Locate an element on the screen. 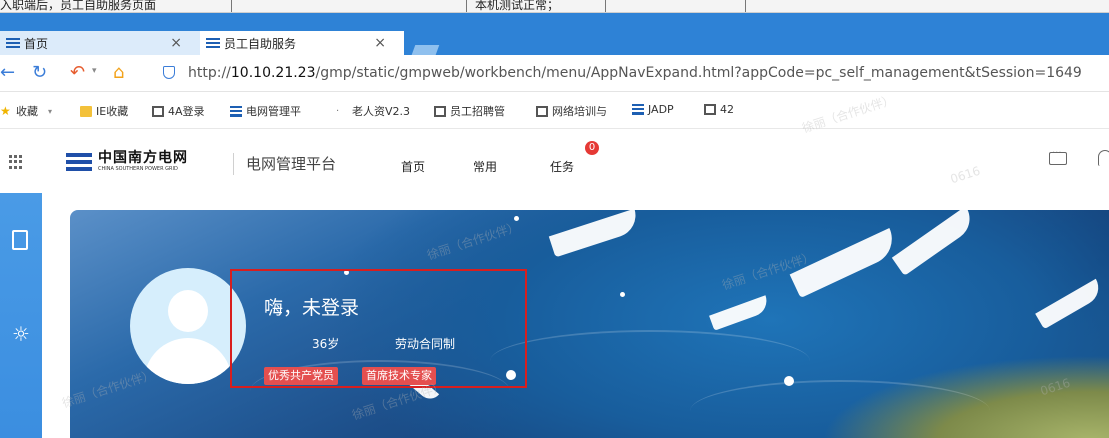 Image resolution: width=1109 pixels, height=438 pixels. user-greeting: 嗨，未登录 is located at coordinates (312, 308).